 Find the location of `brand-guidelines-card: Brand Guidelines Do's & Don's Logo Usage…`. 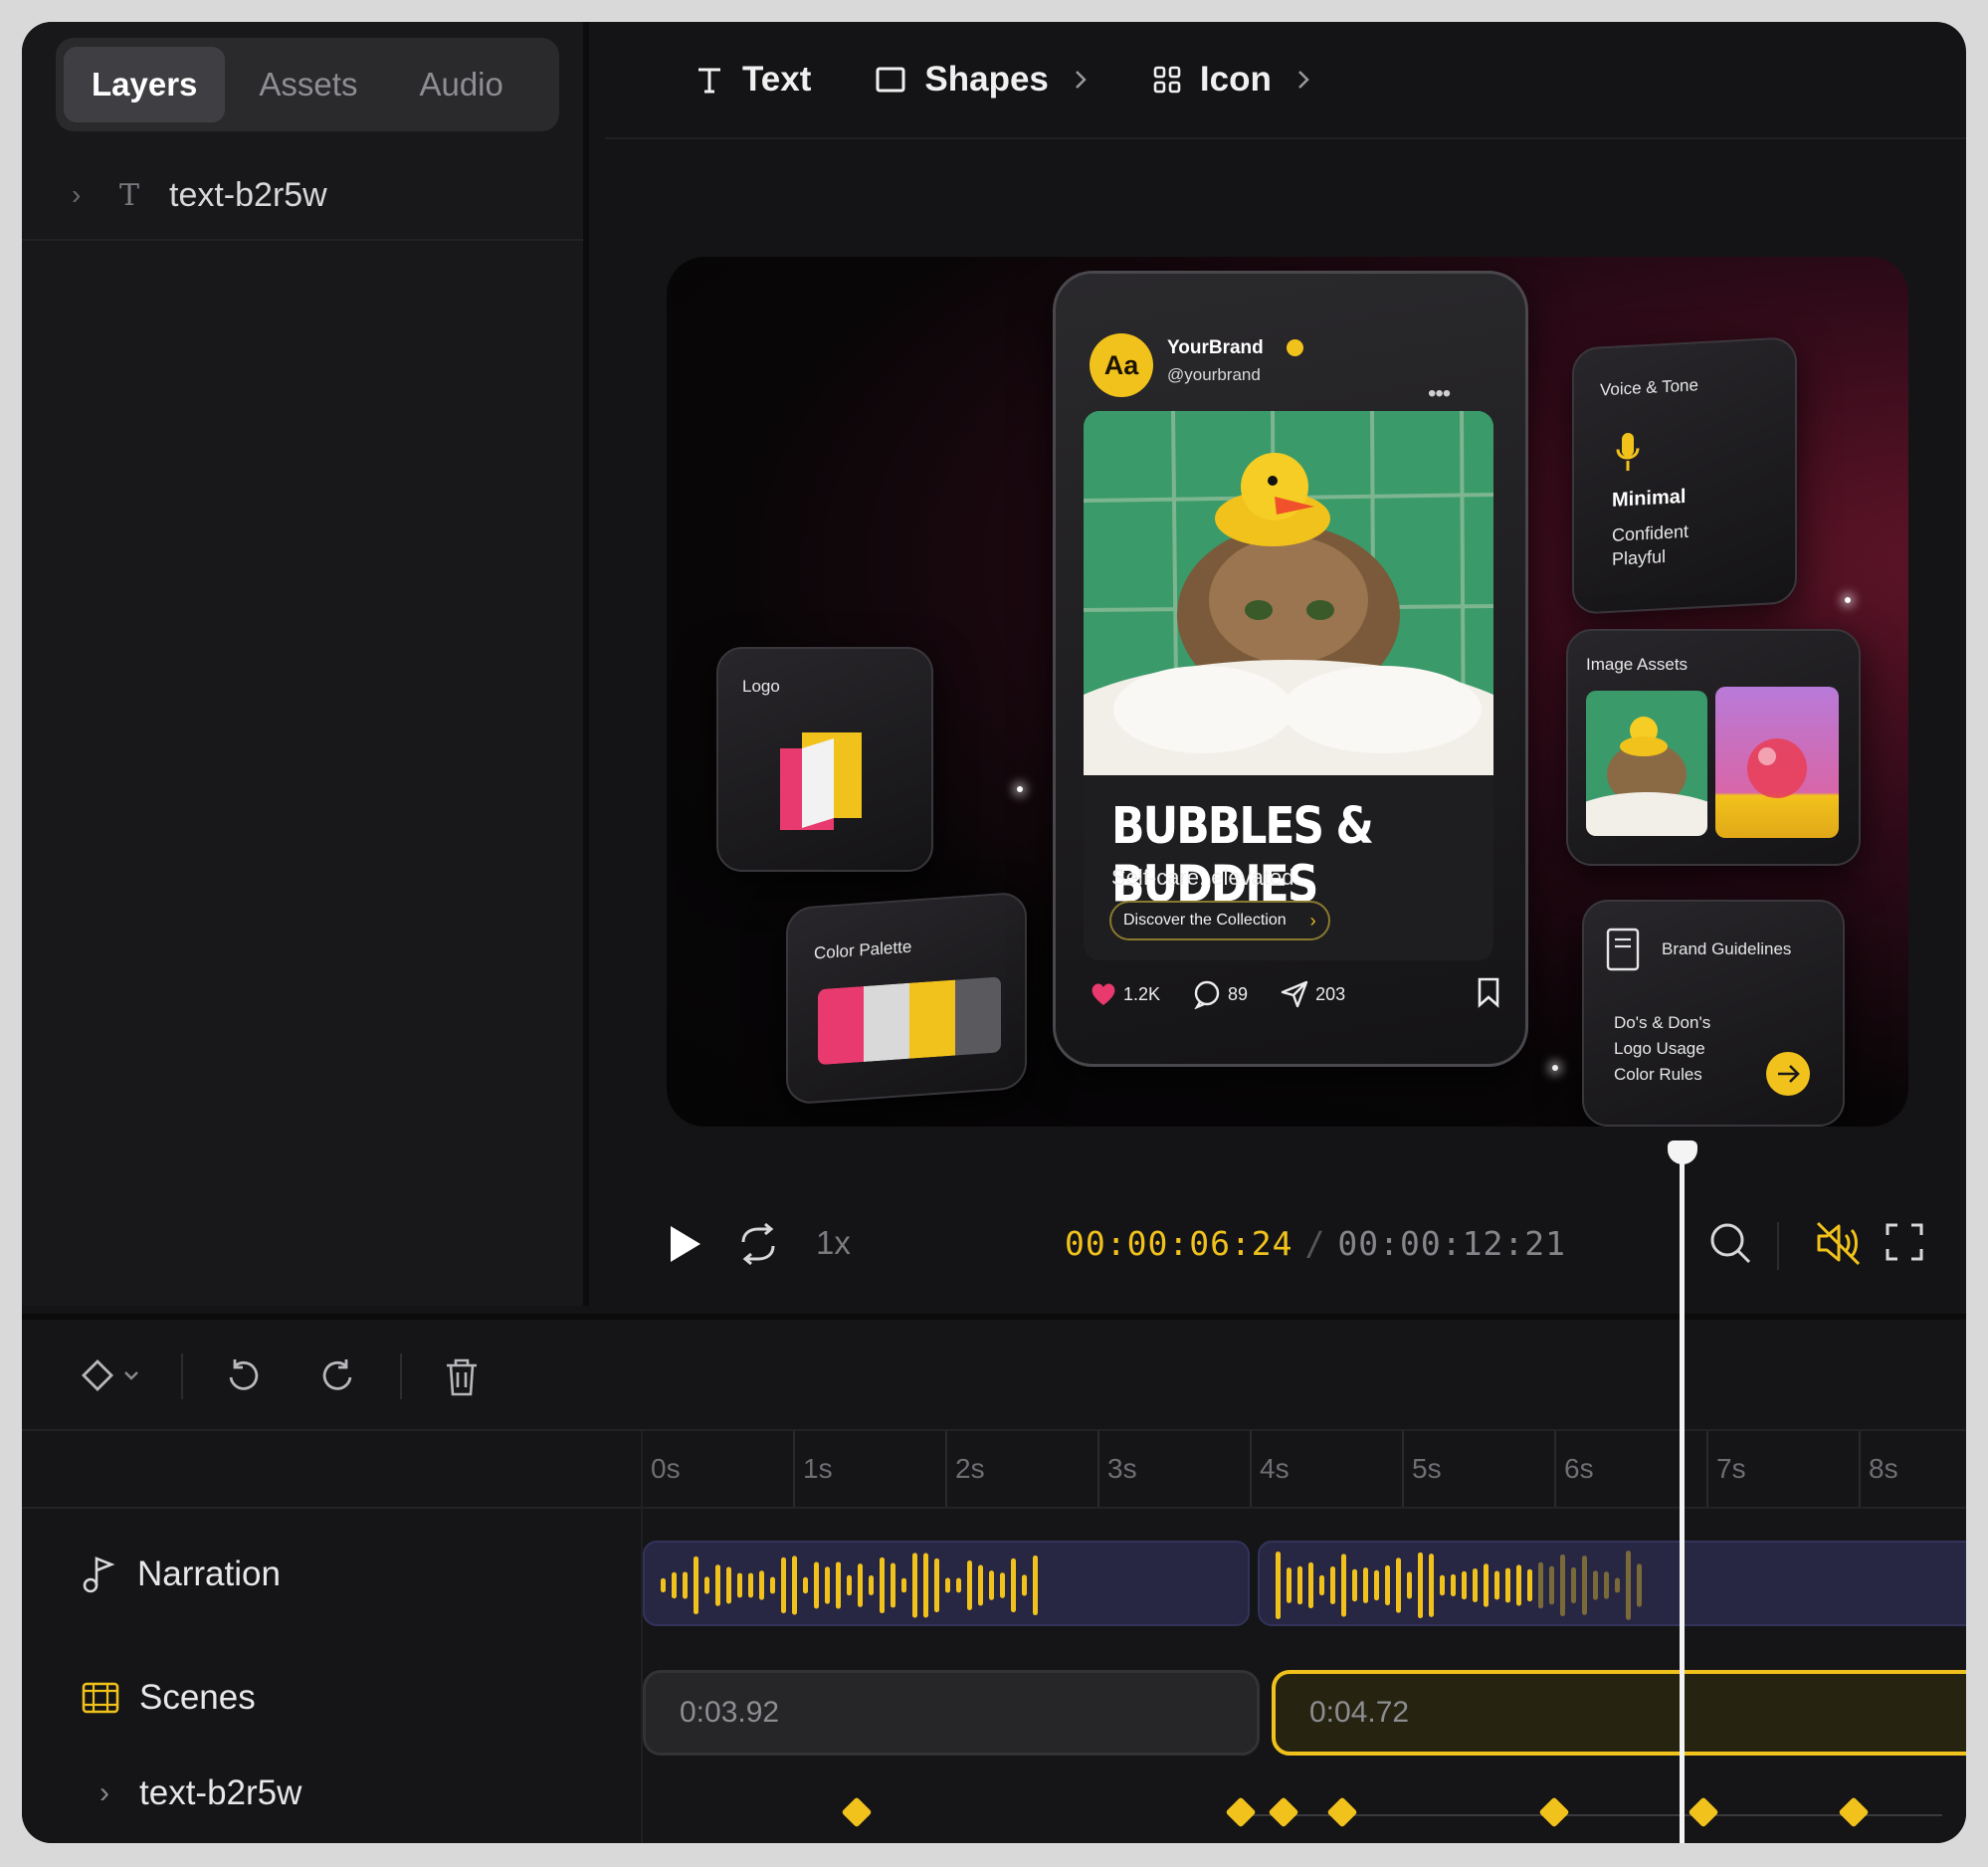

brand-guidelines-card: Brand Guidelines Do's & Don's Logo Usage… is located at coordinates (1713, 1013).